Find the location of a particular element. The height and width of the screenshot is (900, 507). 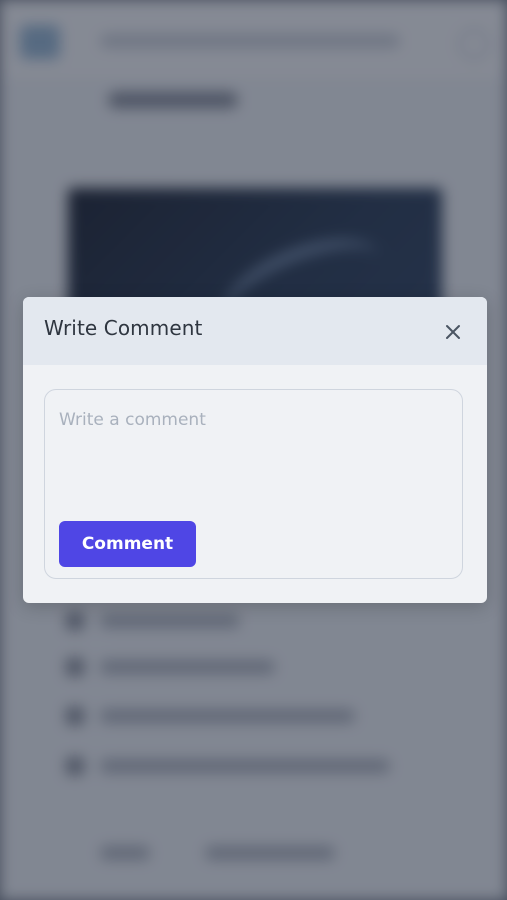

modal-title: Write Comment is located at coordinates (123, 328).